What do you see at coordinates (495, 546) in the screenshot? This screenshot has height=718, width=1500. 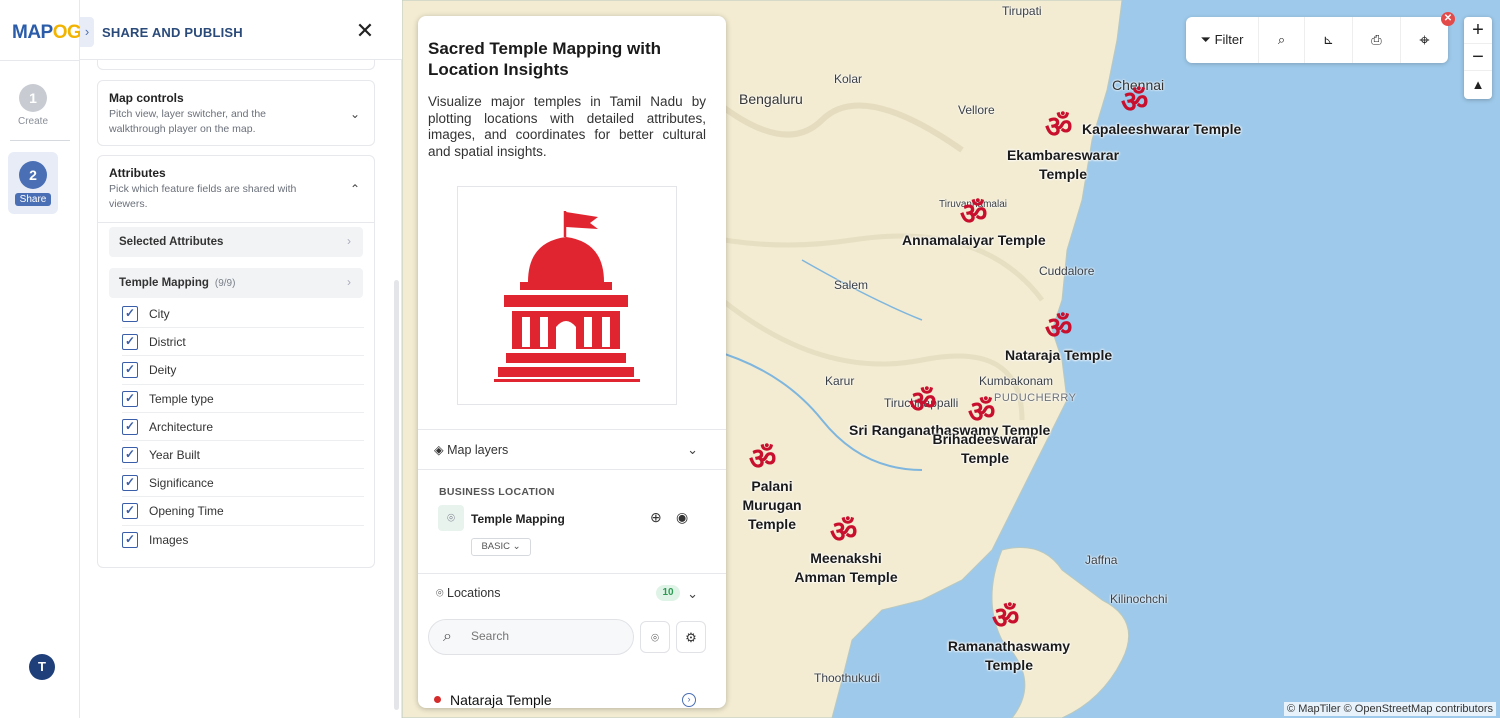 I see `layer-style-value: BASIC` at bounding box center [495, 546].